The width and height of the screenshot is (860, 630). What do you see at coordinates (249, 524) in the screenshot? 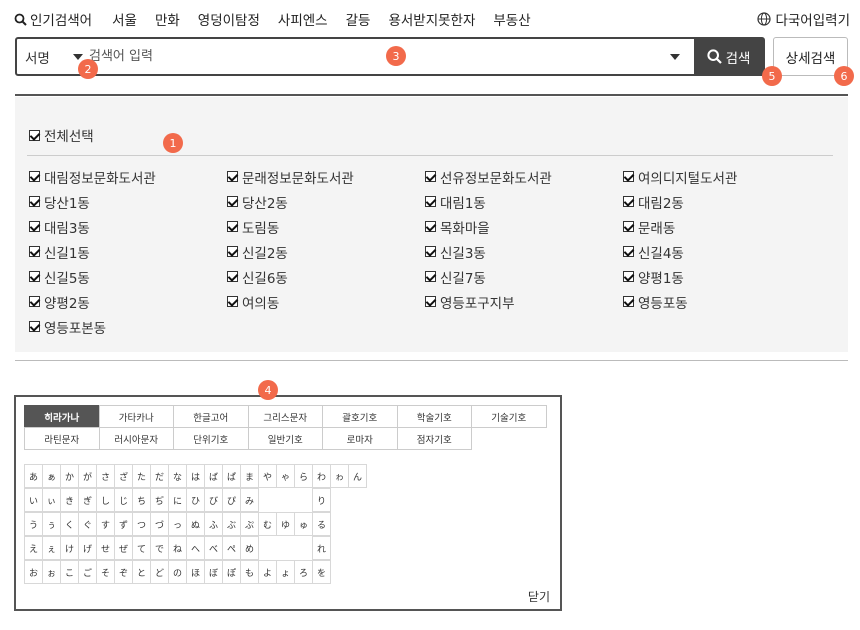
I see `character-key: ぷ` at bounding box center [249, 524].